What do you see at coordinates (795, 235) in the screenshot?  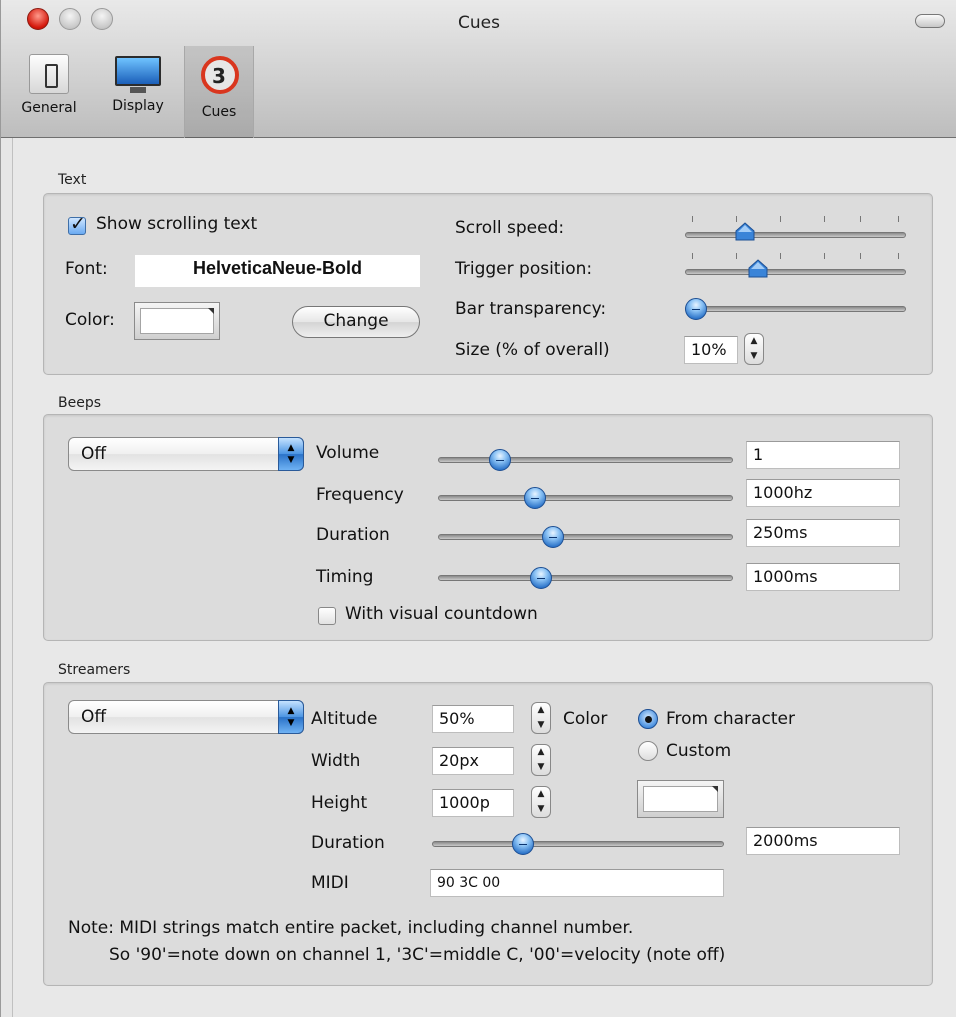 I see `scroll-speed-slider` at bounding box center [795, 235].